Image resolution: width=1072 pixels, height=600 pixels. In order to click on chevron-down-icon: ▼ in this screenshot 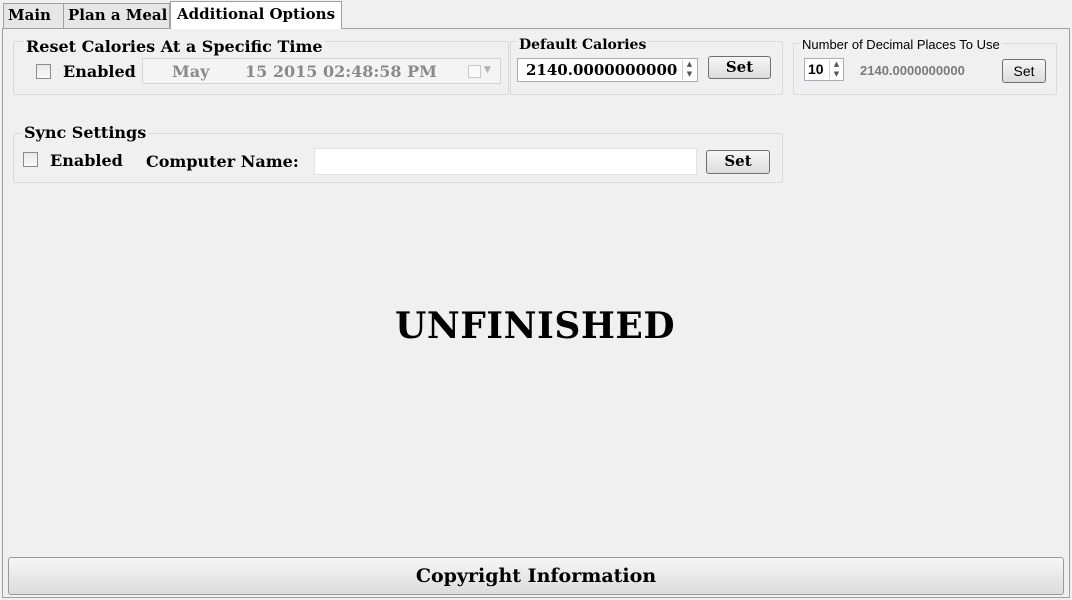, I will do `click(487, 70)`.